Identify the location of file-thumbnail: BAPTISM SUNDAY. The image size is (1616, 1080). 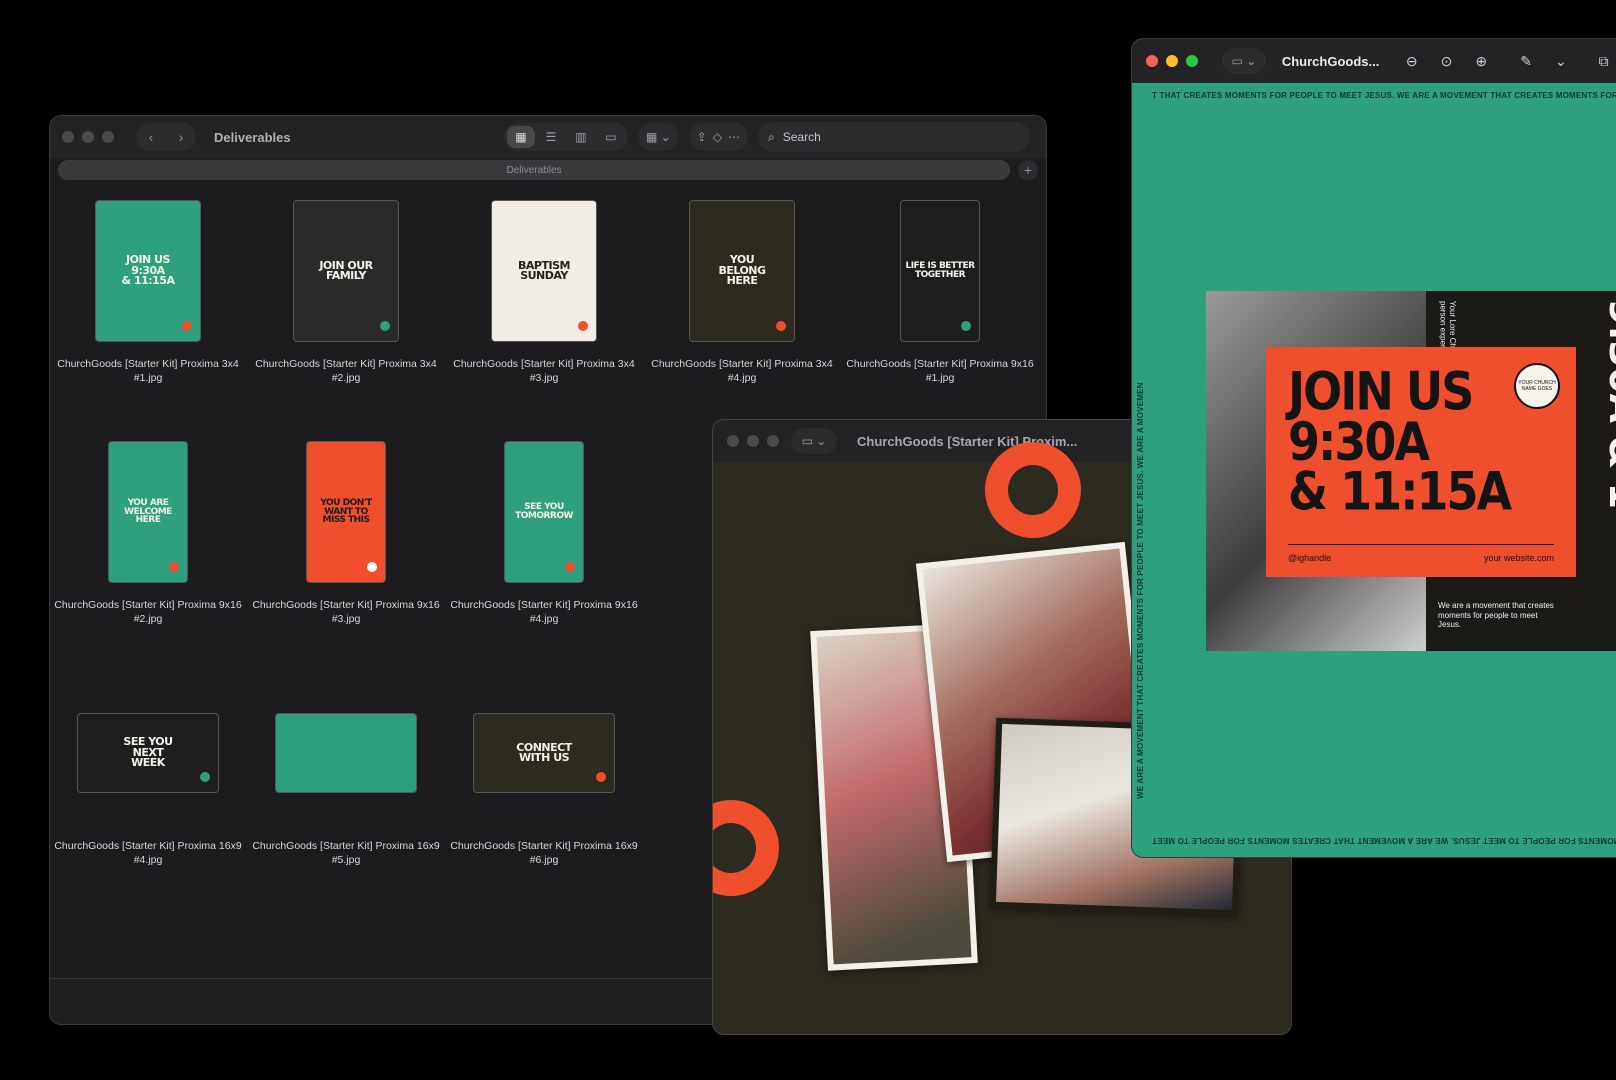
(544, 271).